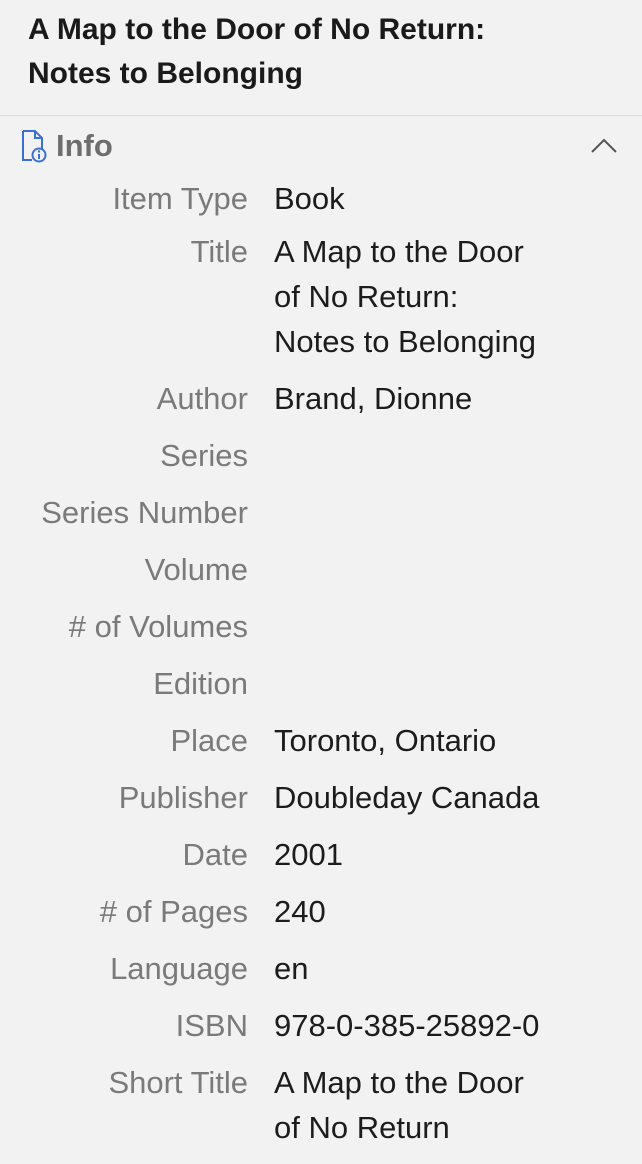  Describe the element at coordinates (428, 740) in the screenshot. I see `field-value-place: Toronto, Ontario` at that location.